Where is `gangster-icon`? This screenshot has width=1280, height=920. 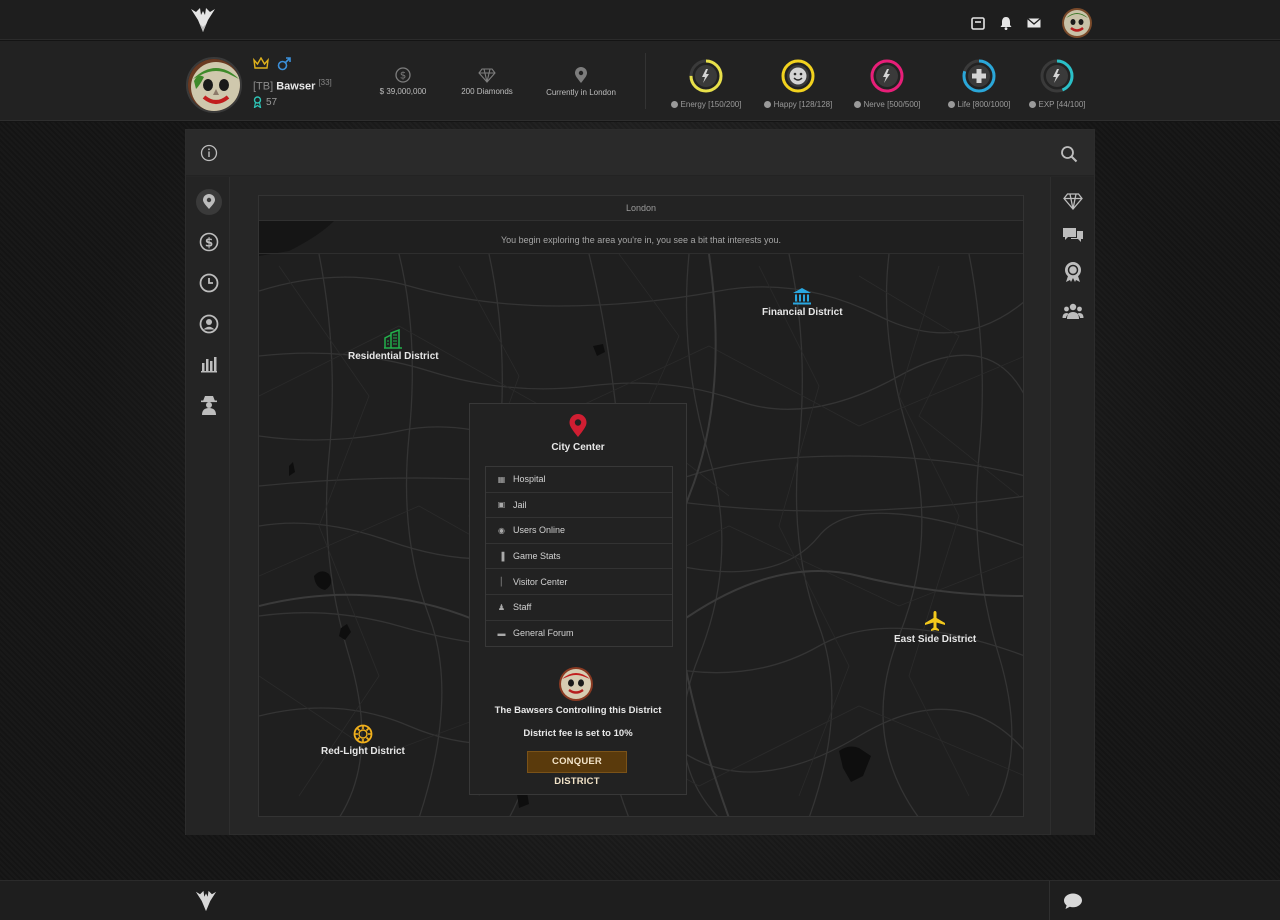
gangster-icon is located at coordinates (209, 405).